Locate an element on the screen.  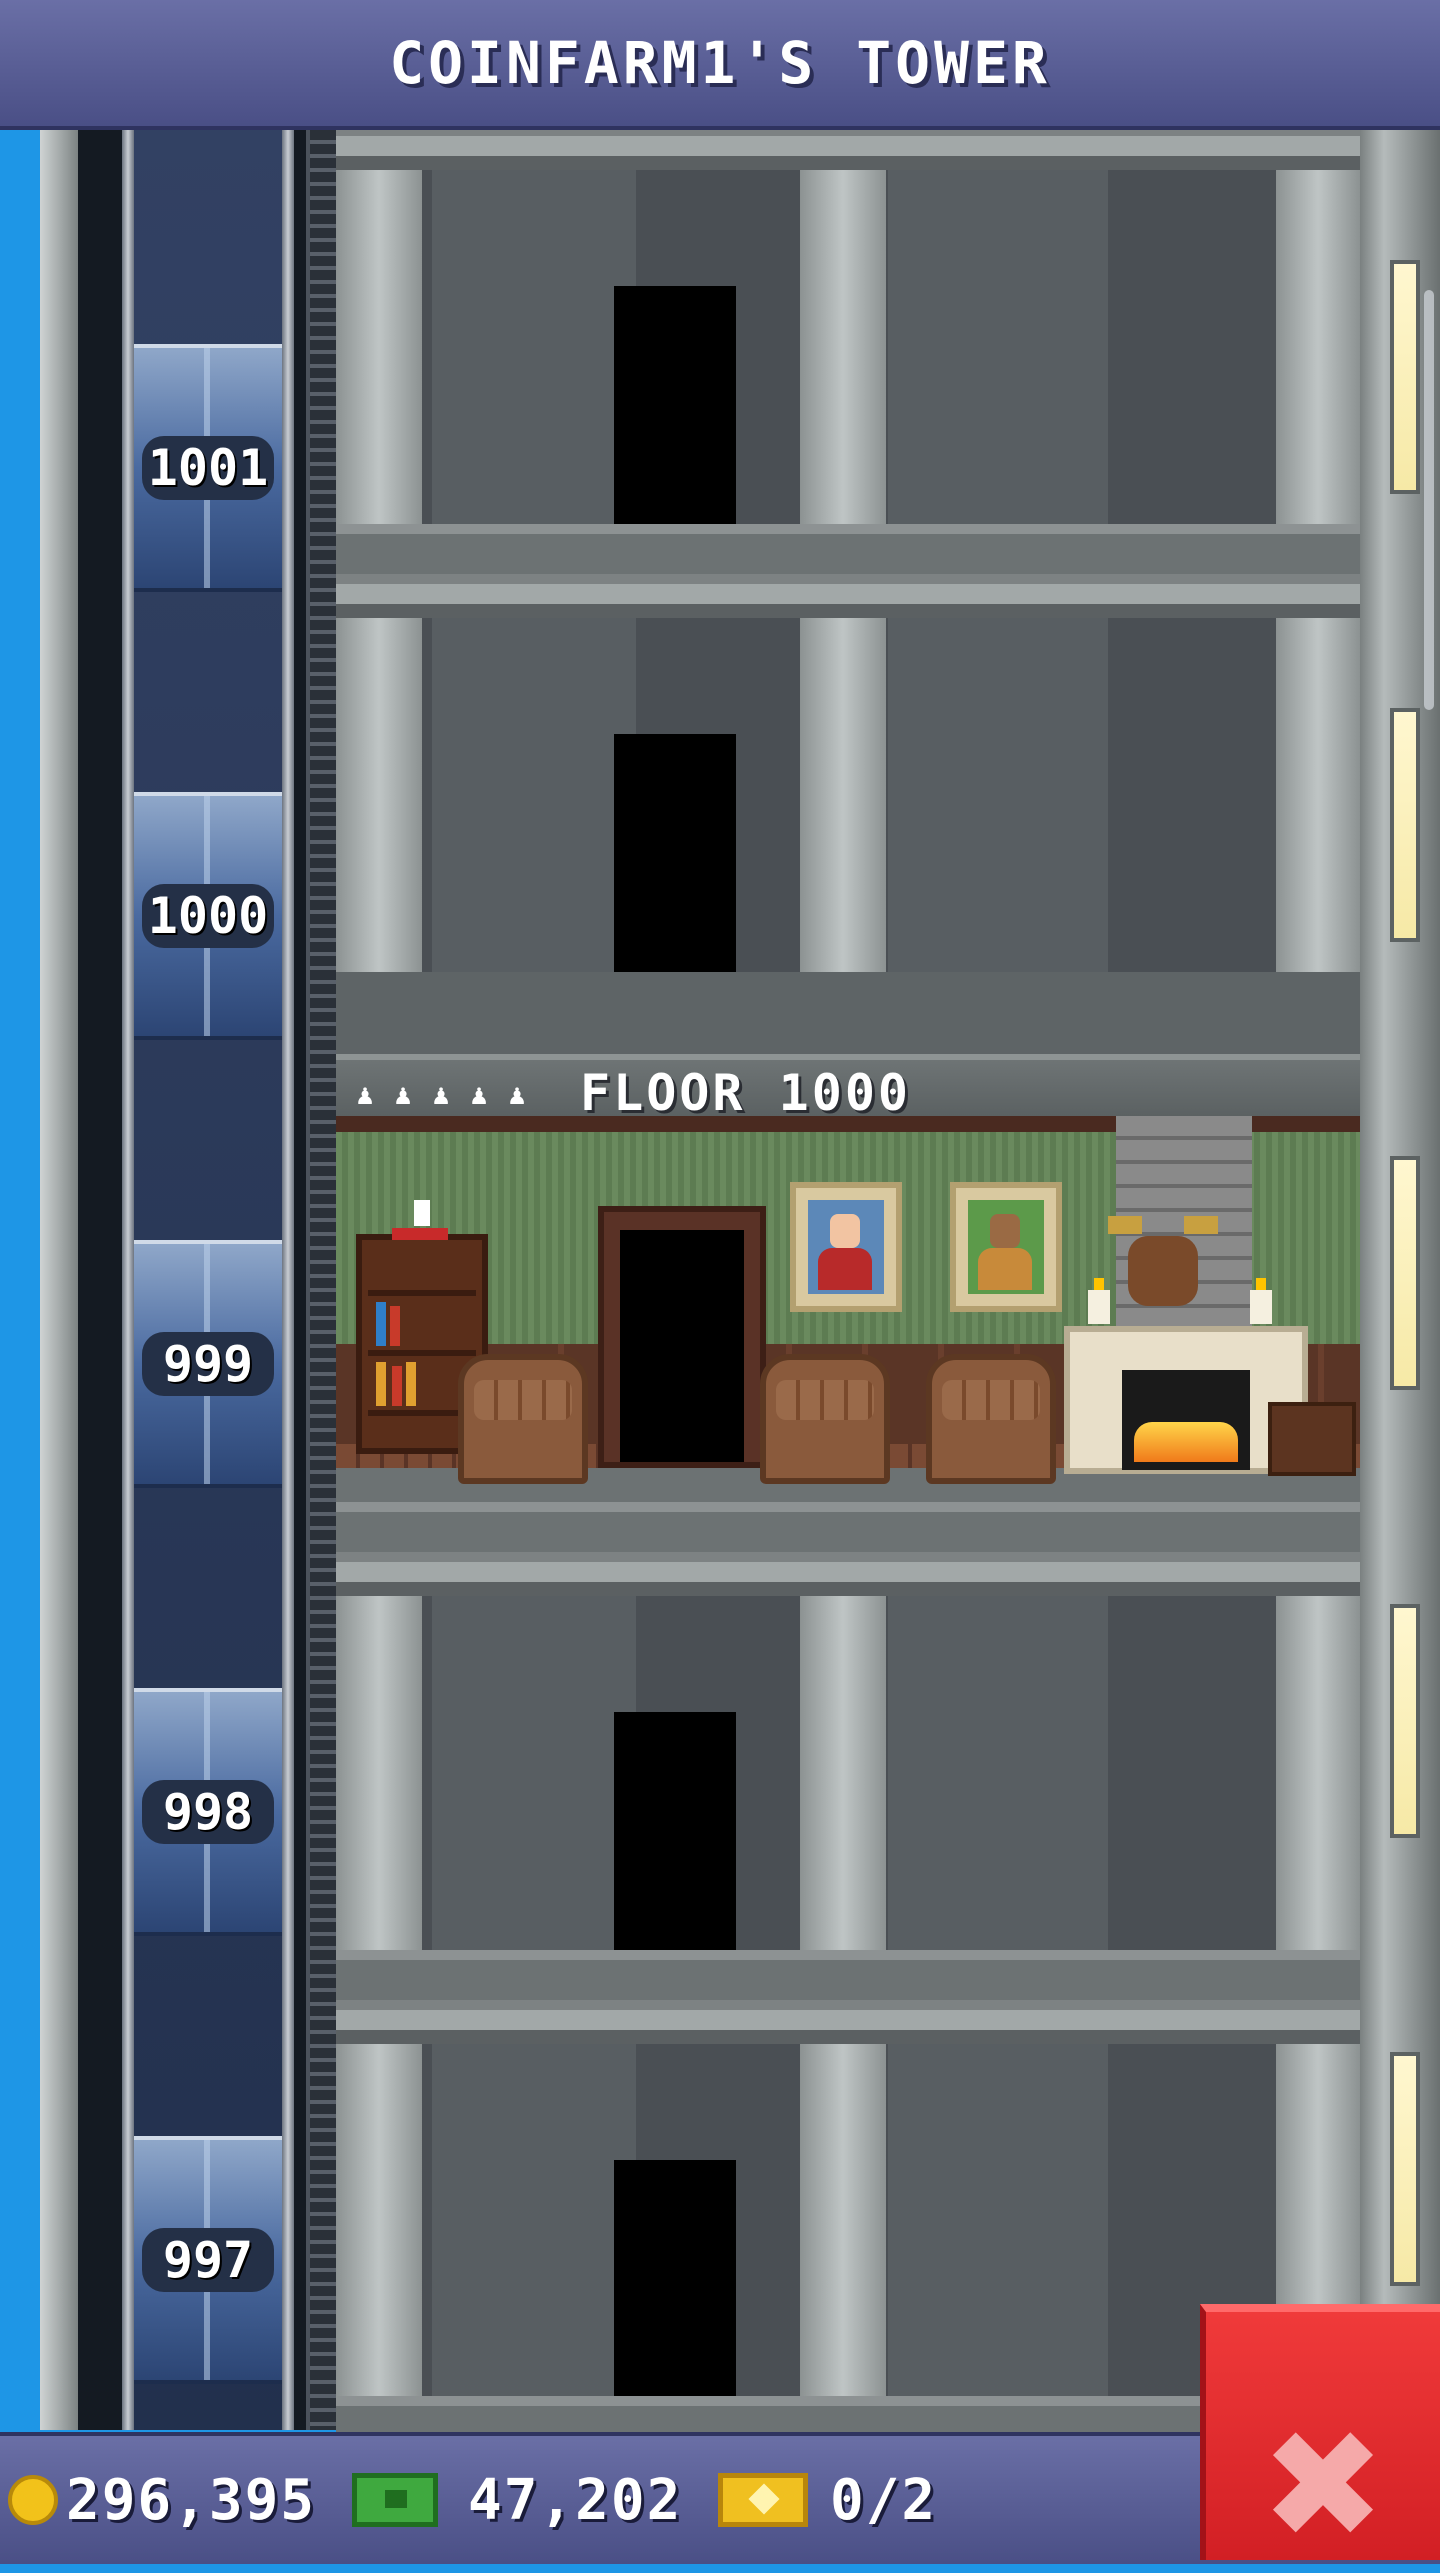
floor-1000-lounge: ♟ ♟ ♟ ♟ ♟ FLOOR 1000 is located at coordinates (848, 1278).